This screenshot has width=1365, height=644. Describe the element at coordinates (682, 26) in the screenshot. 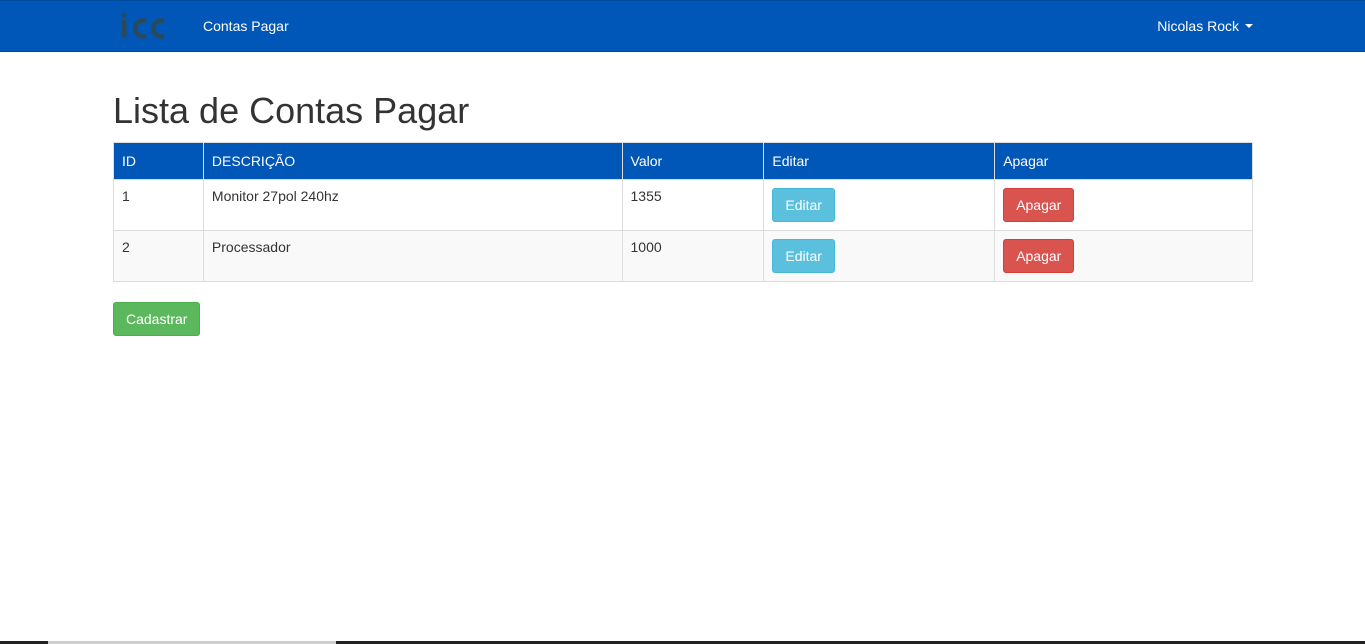

I see `top-navbar: Contas Pagar Nicolas Rock` at that location.